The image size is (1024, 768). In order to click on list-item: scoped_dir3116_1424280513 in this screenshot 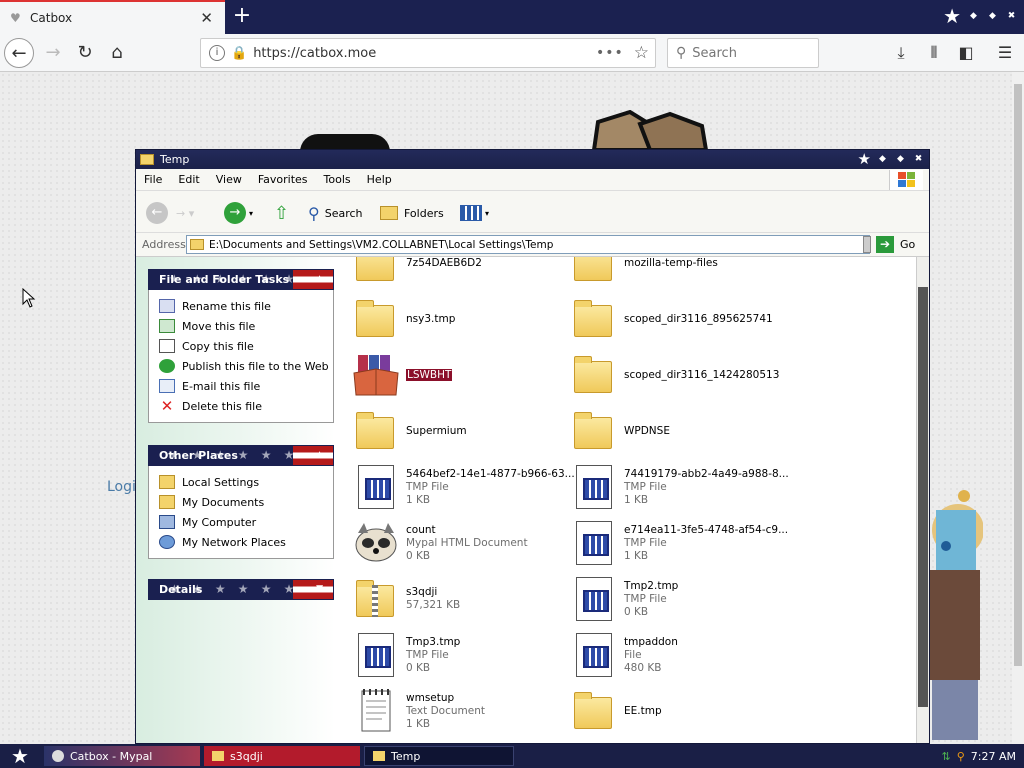, I will do `click(675, 375)`.